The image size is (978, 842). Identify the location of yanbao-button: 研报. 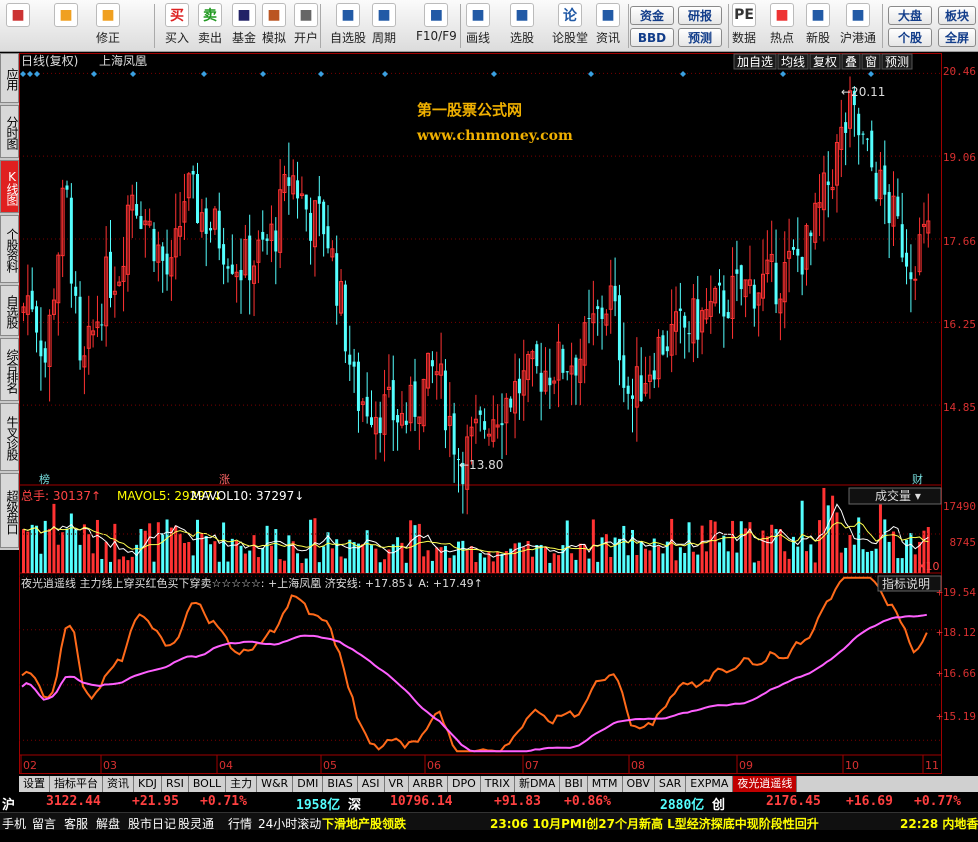
(700, 15).